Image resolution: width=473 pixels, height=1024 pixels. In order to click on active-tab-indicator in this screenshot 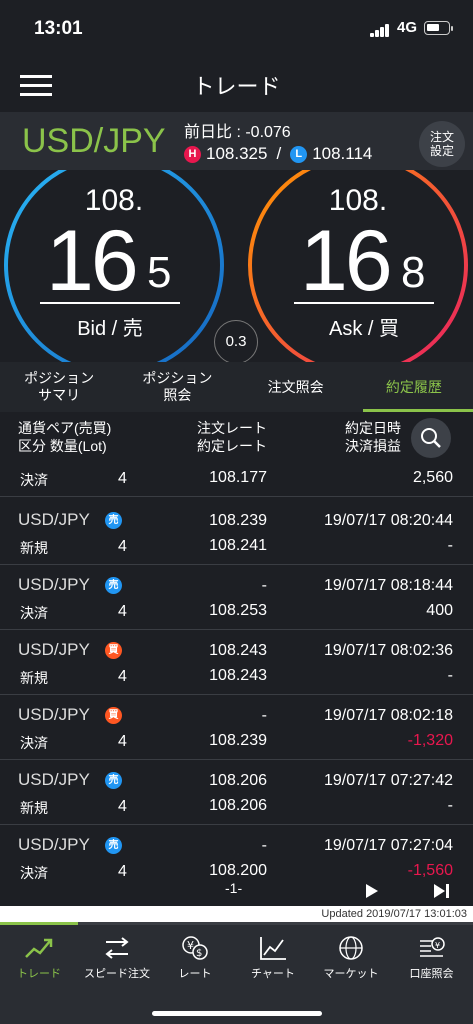, I will do `click(39, 923)`.